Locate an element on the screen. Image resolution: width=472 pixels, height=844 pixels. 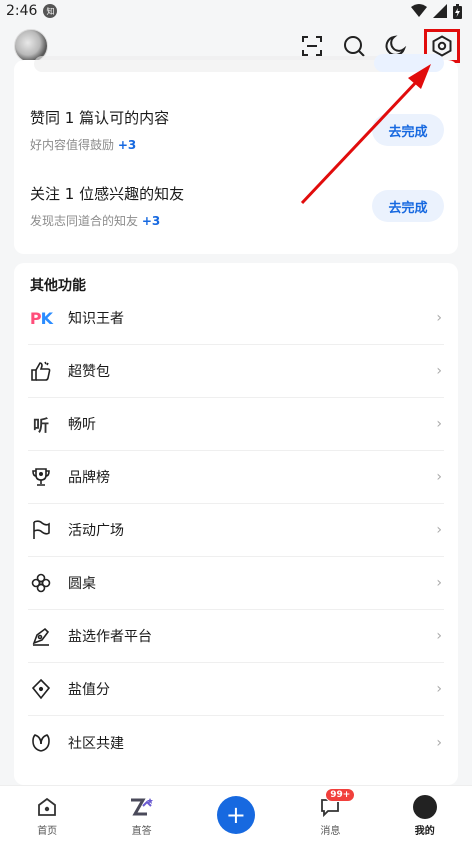
nav-create: + is located at coordinates (236, 815).